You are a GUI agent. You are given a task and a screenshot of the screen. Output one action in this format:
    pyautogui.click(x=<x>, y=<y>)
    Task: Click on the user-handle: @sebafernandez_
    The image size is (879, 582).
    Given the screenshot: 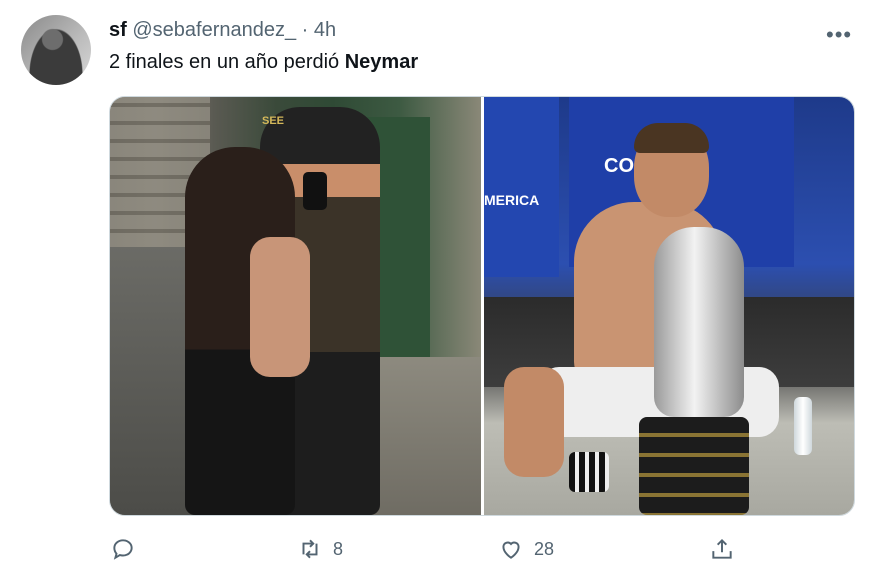 What is the action you would take?
    pyautogui.click(x=214, y=30)
    